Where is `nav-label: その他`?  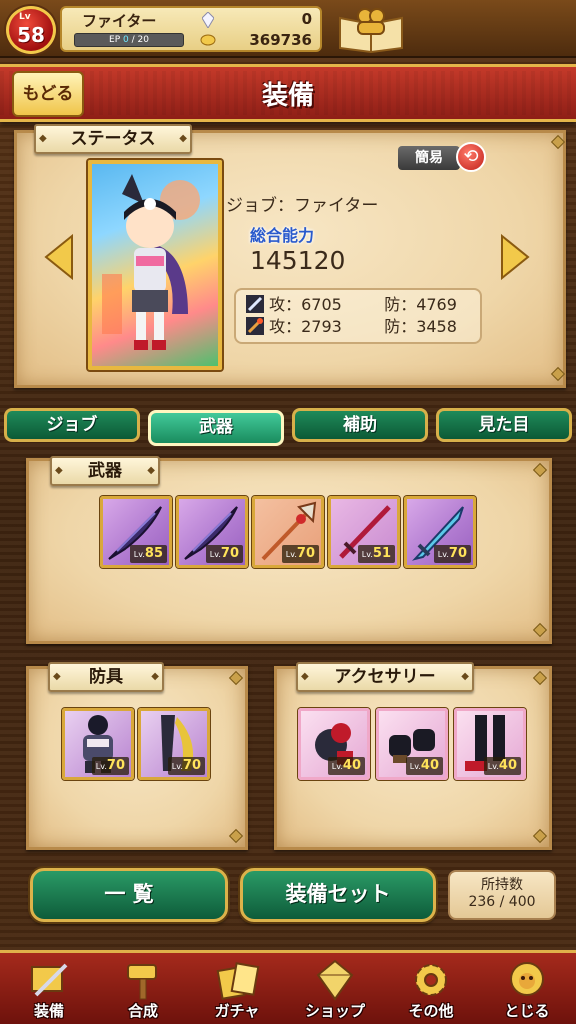 nav-label: その他 is located at coordinates (431, 1011).